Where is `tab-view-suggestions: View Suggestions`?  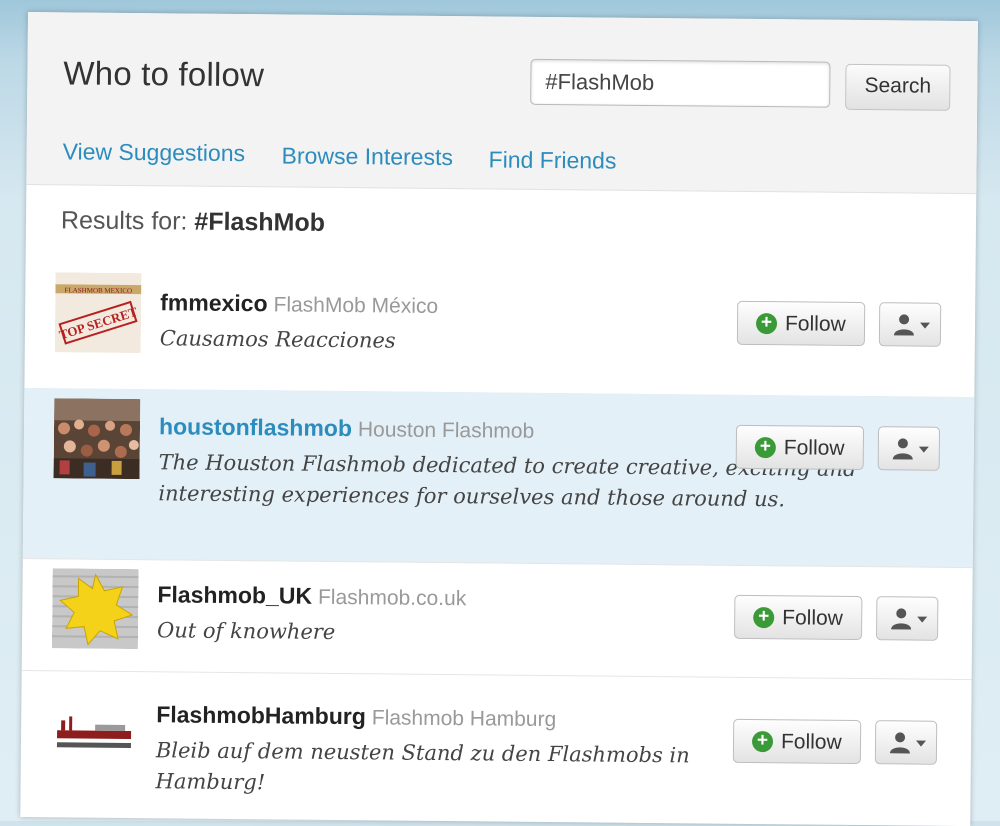 tab-view-suggestions: View Suggestions is located at coordinates (154, 152).